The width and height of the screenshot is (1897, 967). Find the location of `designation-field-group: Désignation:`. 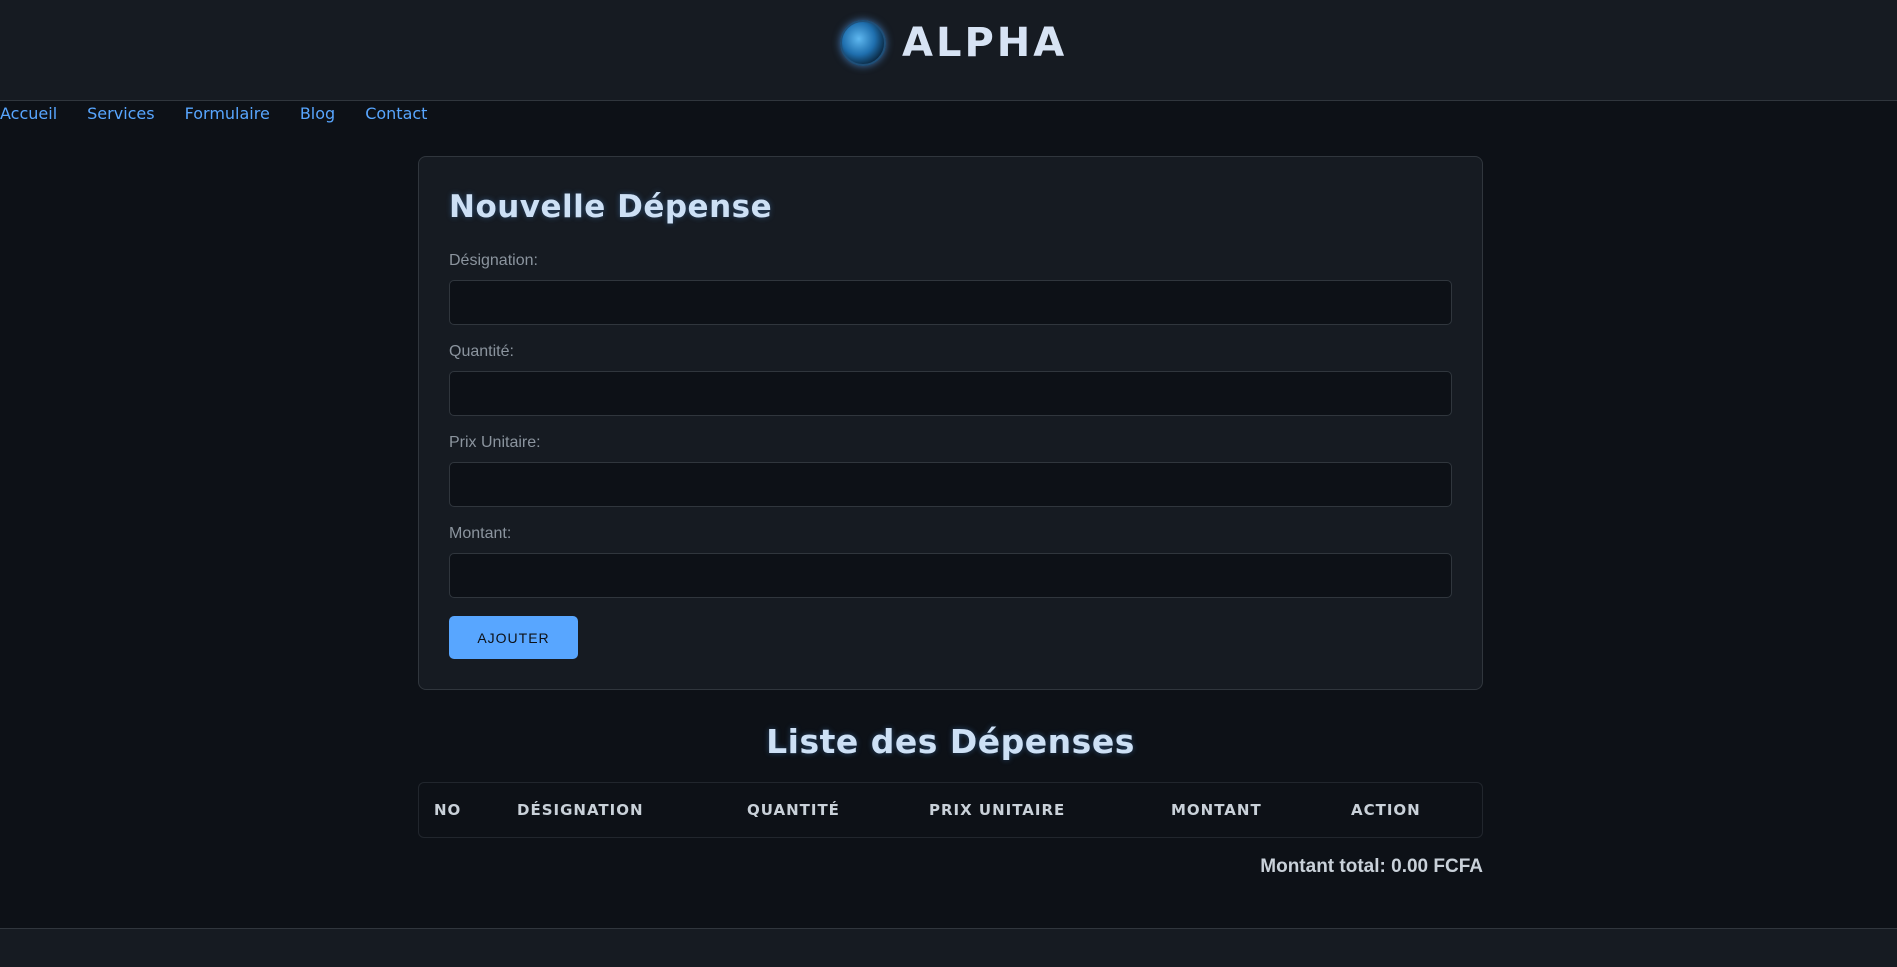

designation-field-group: Désignation: is located at coordinates (950, 288).